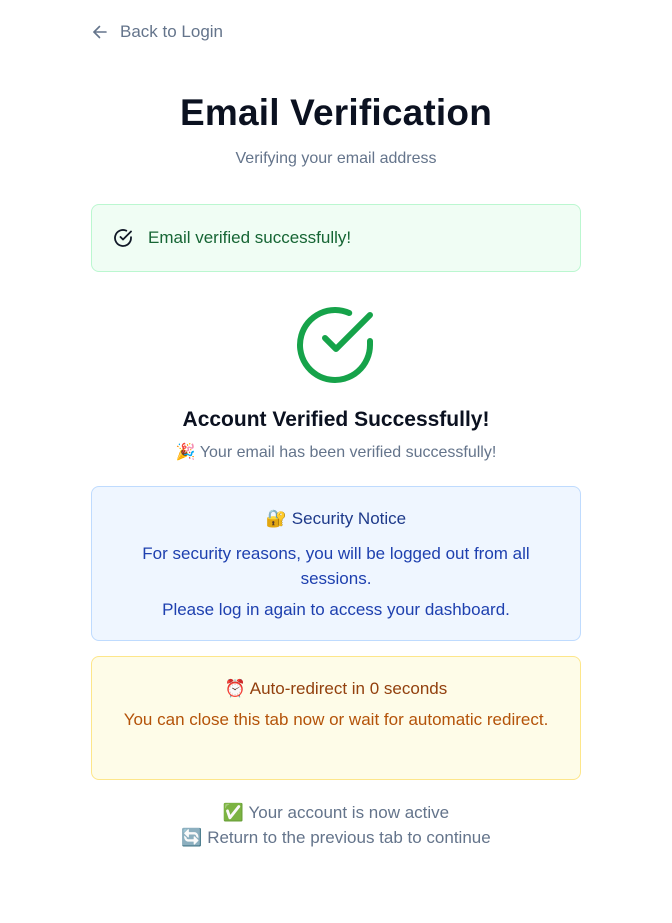  Describe the element at coordinates (192, 838) in the screenshot. I see `refresh-arrows-icon: 🔄` at that location.